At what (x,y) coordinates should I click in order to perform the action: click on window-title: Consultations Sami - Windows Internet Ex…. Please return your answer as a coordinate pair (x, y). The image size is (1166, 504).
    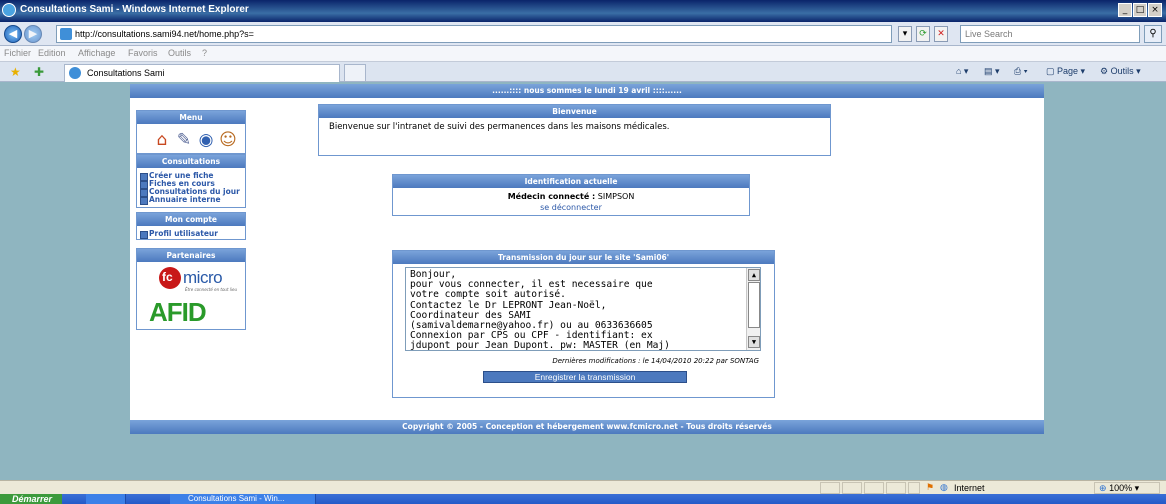
    Looking at the image, I should click on (134, 9).